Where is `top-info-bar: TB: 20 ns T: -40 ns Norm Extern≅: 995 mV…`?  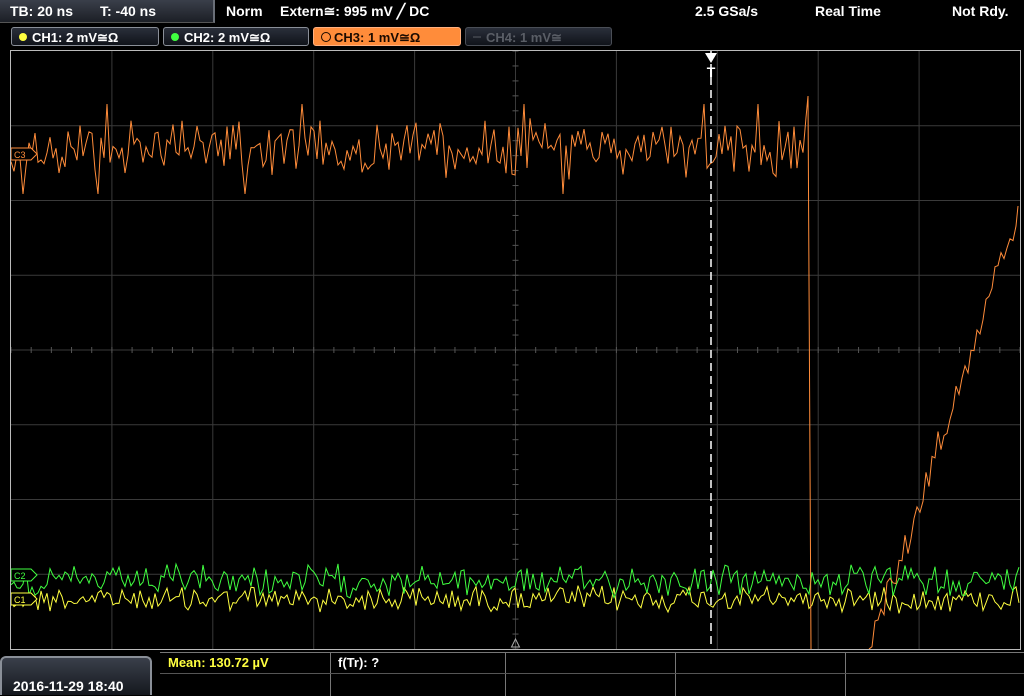
top-info-bar: TB: 20 ns T: -40 ns Norm Extern≅: 995 mV… is located at coordinates (512, 12).